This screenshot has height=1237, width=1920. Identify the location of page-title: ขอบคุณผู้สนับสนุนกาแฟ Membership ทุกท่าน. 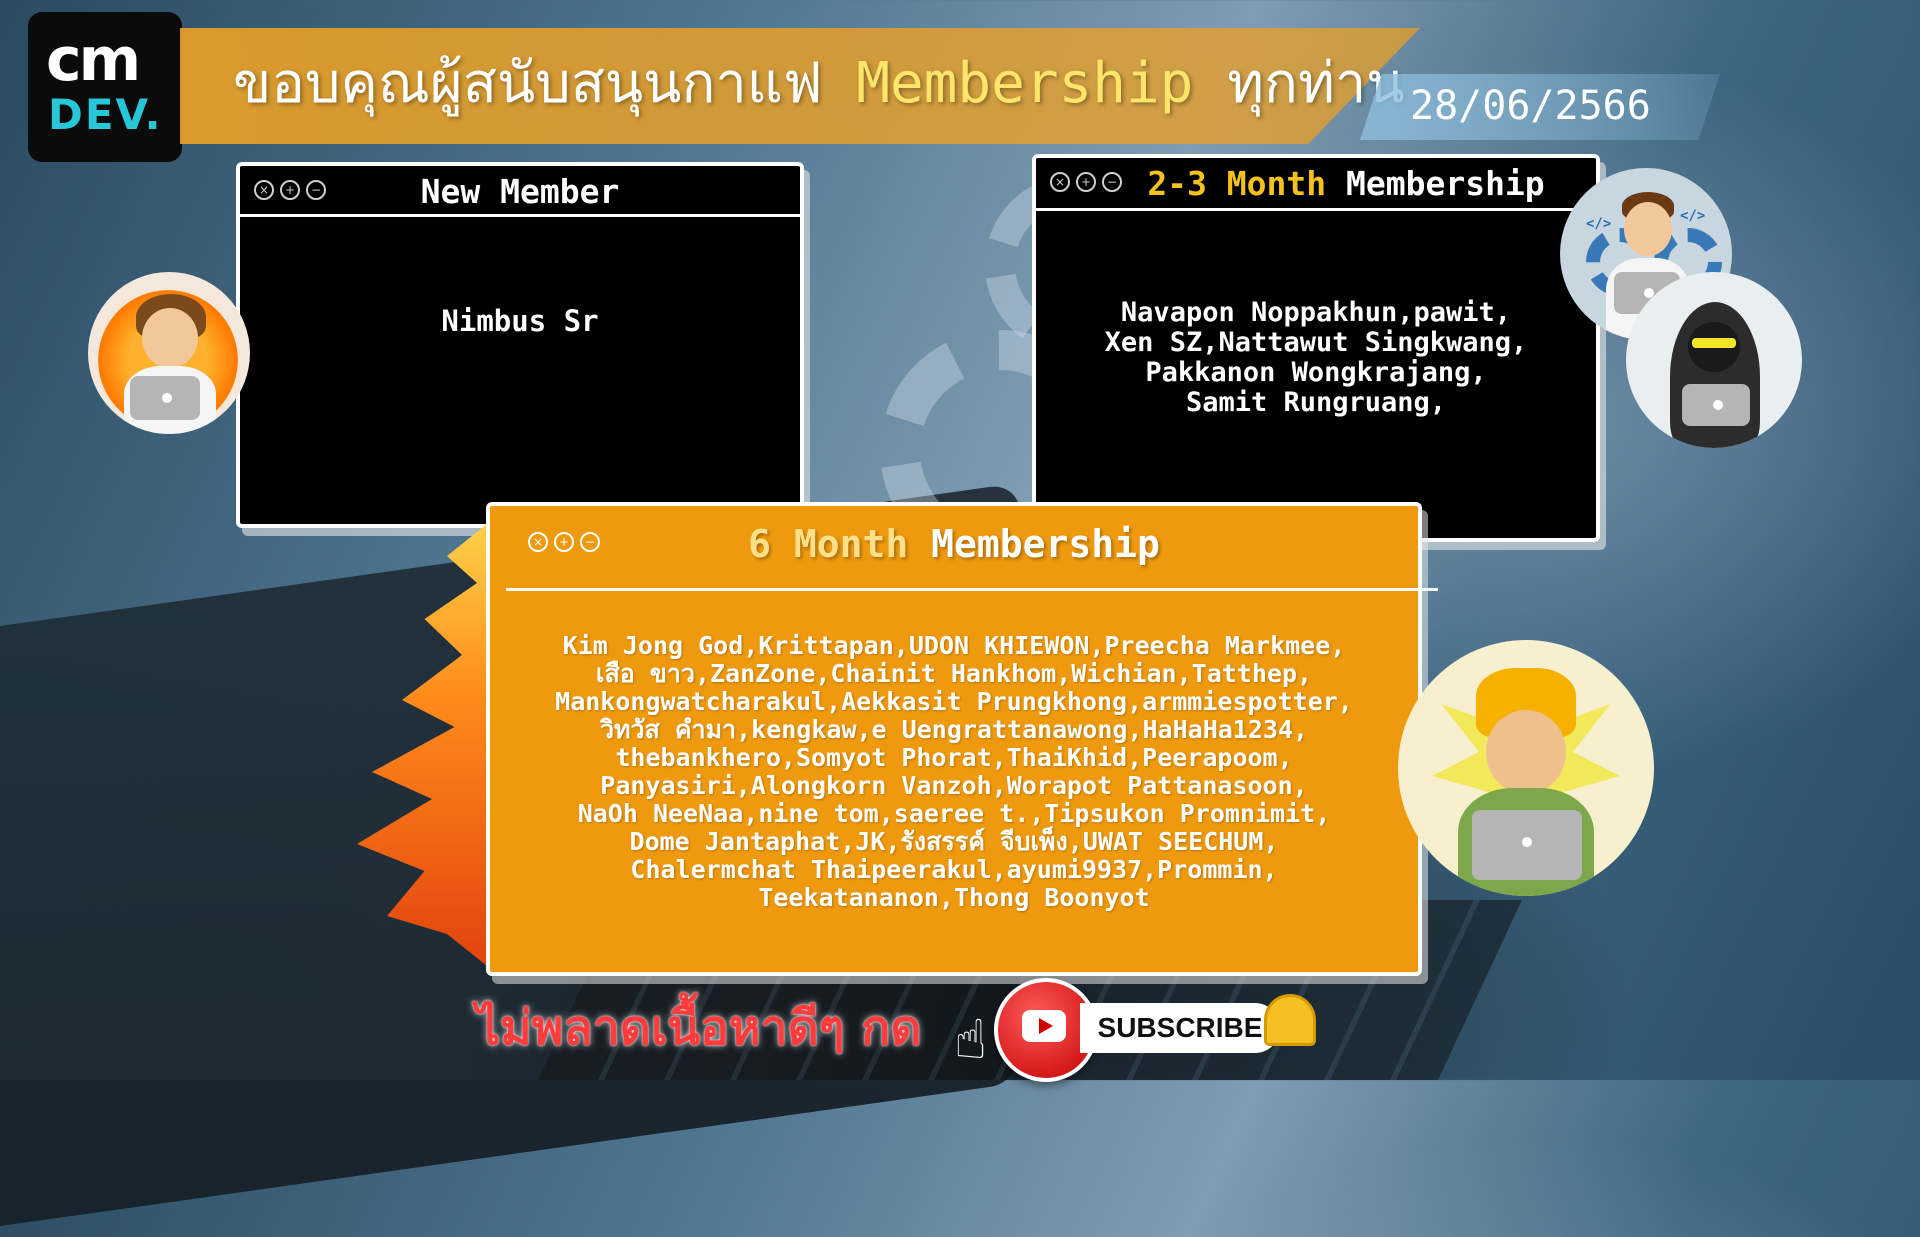
(819, 84).